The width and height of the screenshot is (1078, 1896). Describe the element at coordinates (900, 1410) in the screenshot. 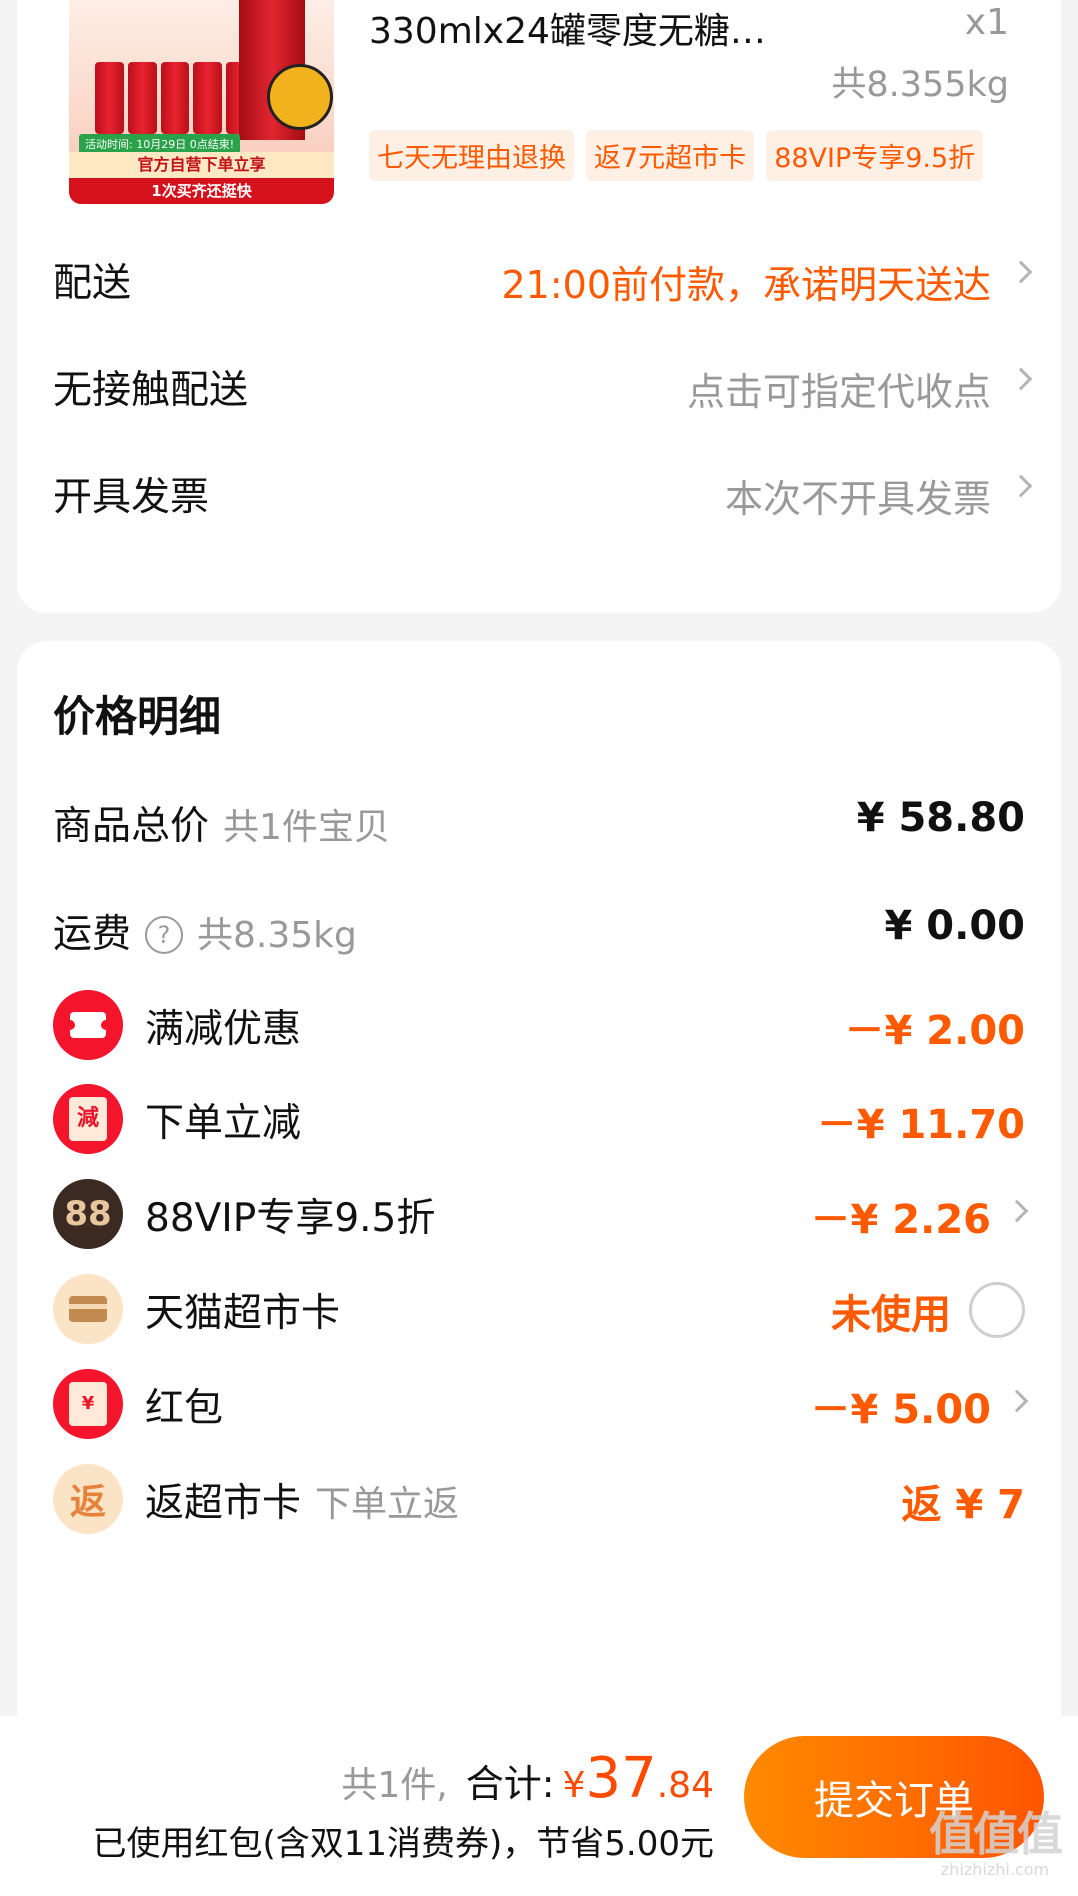

I see `discount-amount: －¥ 5.00` at that location.